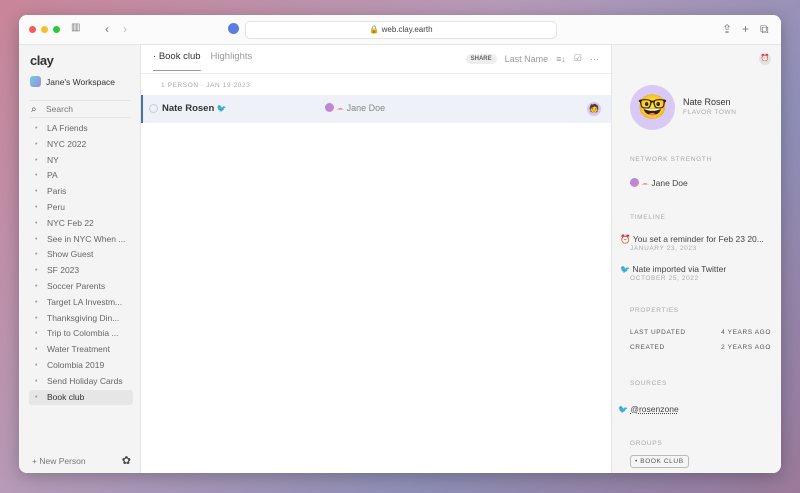  I want to click on divider, so click(376, 73).